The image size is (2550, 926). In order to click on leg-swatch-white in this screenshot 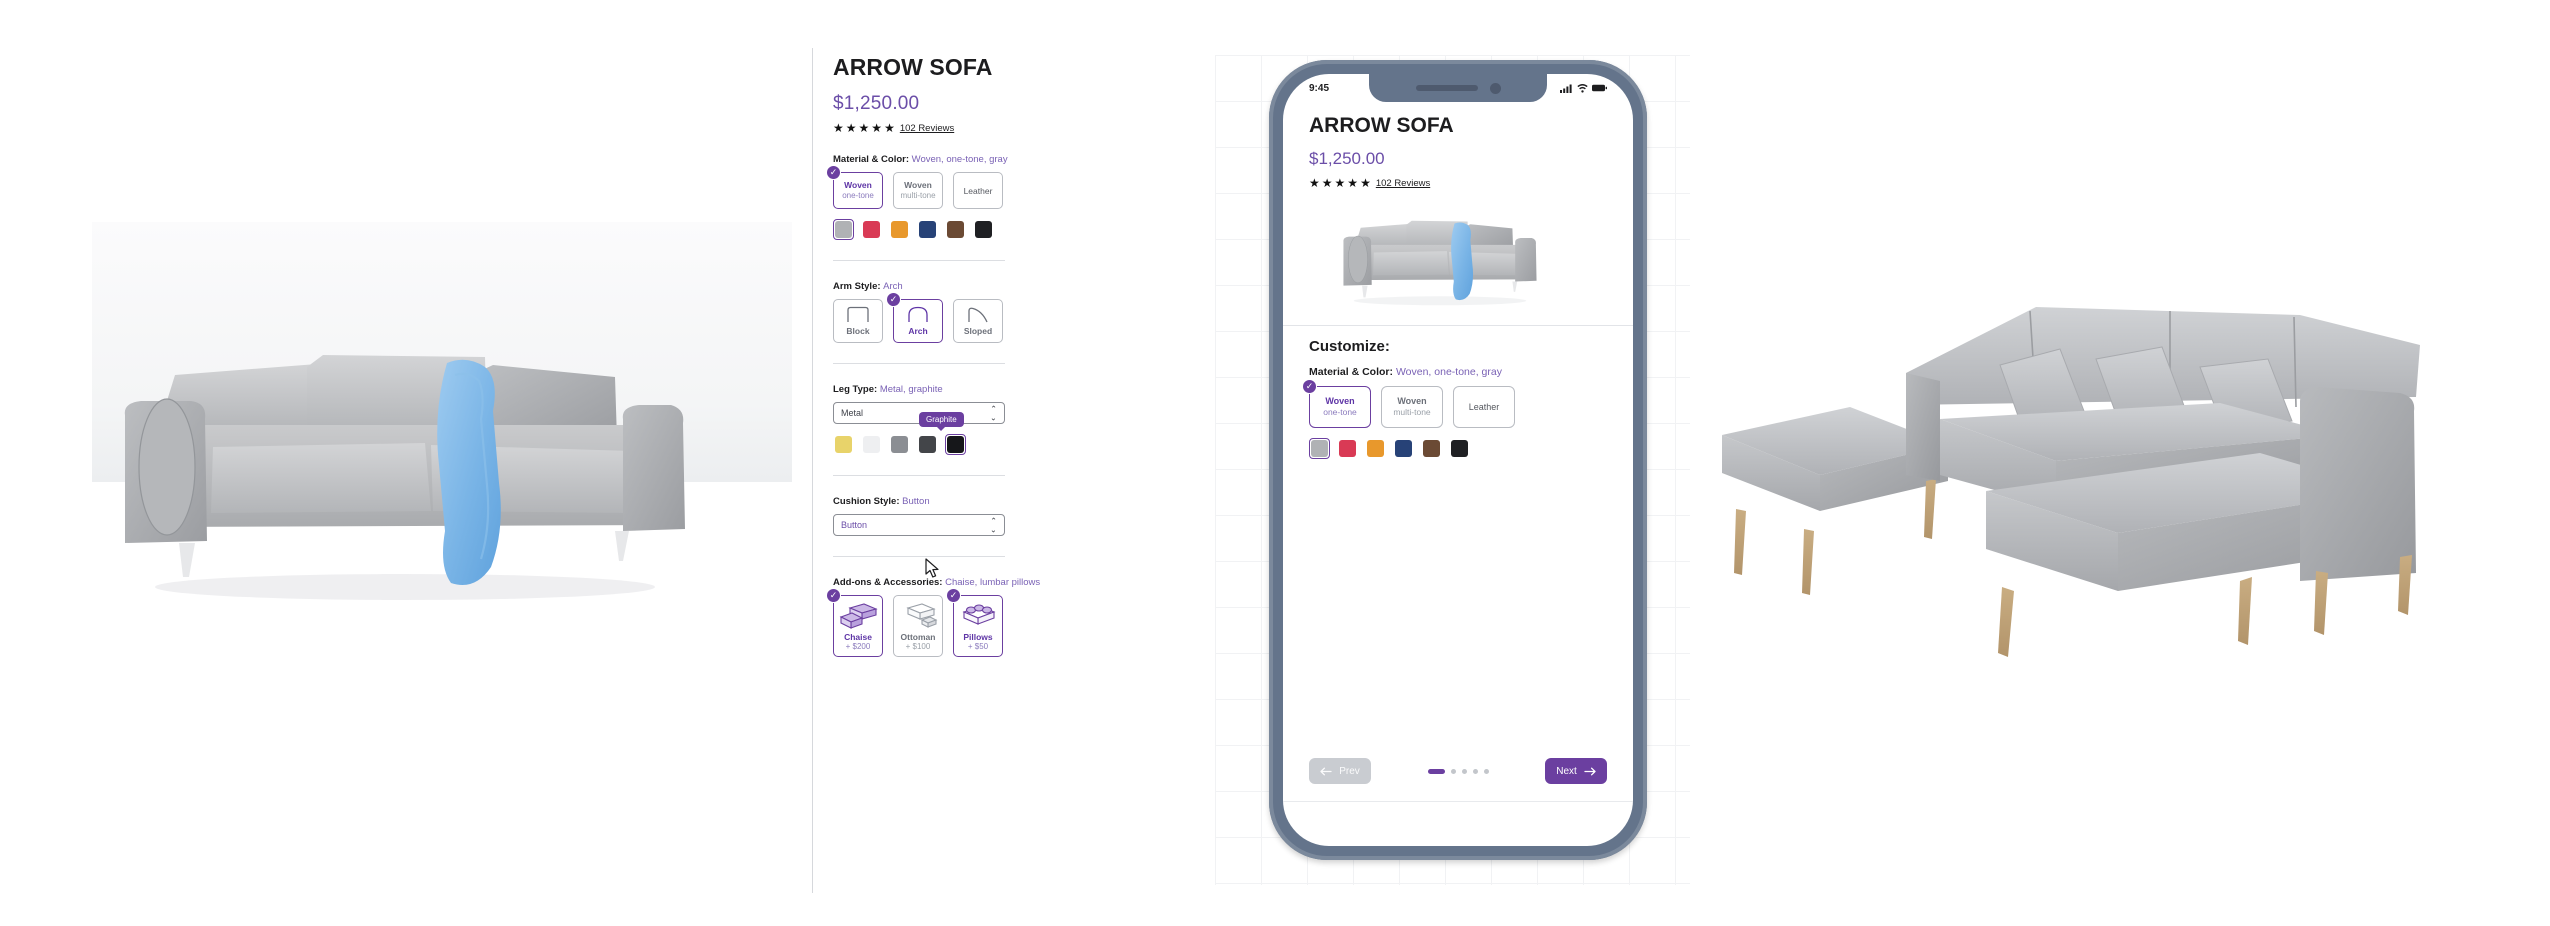, I will do `click(871, 444)`.